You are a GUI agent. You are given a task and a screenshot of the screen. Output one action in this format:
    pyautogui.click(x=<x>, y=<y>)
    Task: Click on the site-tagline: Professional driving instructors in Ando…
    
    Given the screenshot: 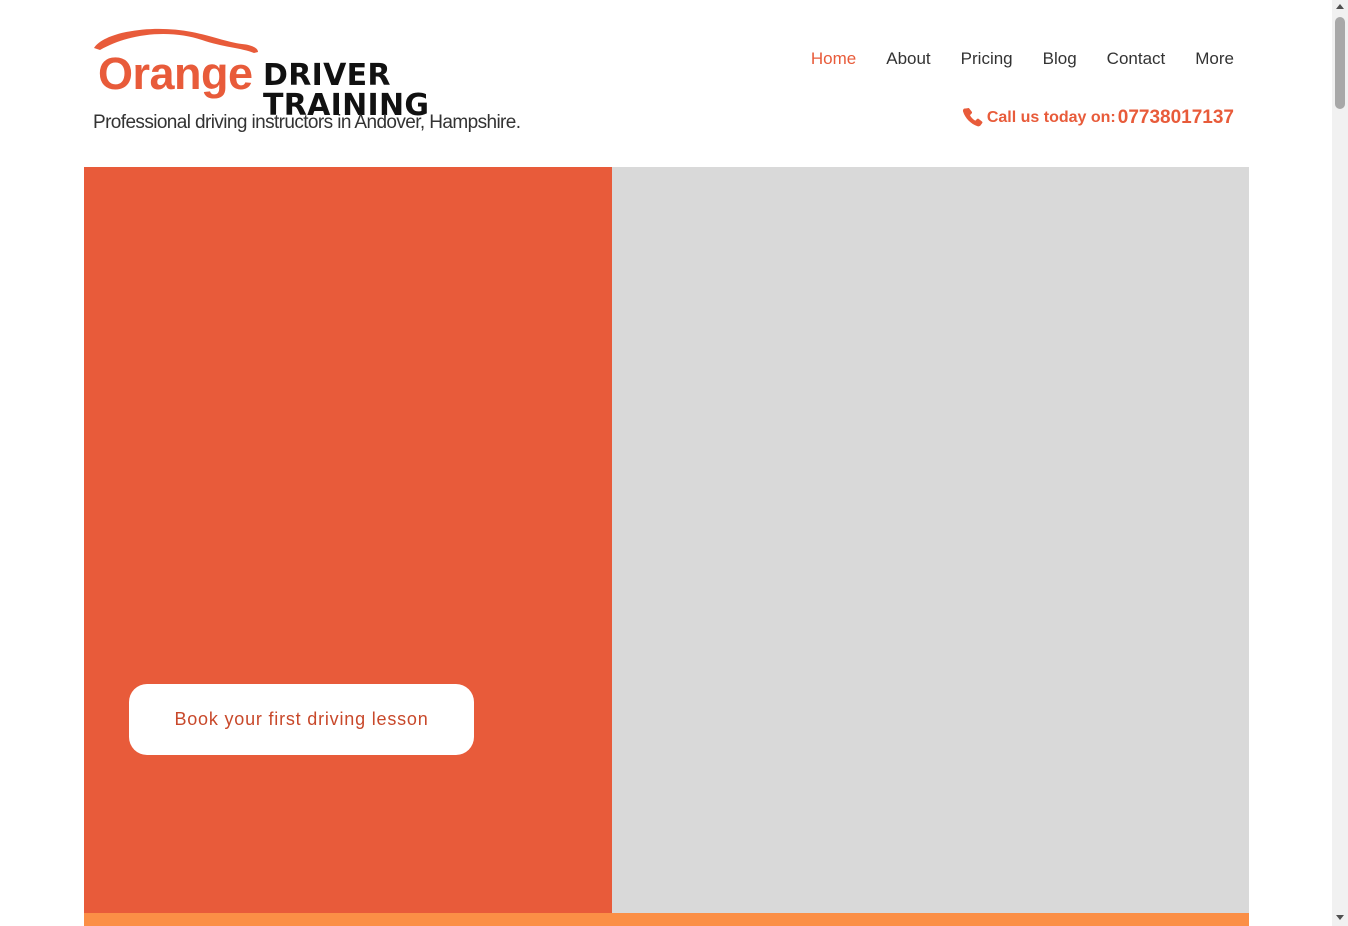 What is the action you would take?
    pyautogui.click(x=307, y=122)
    